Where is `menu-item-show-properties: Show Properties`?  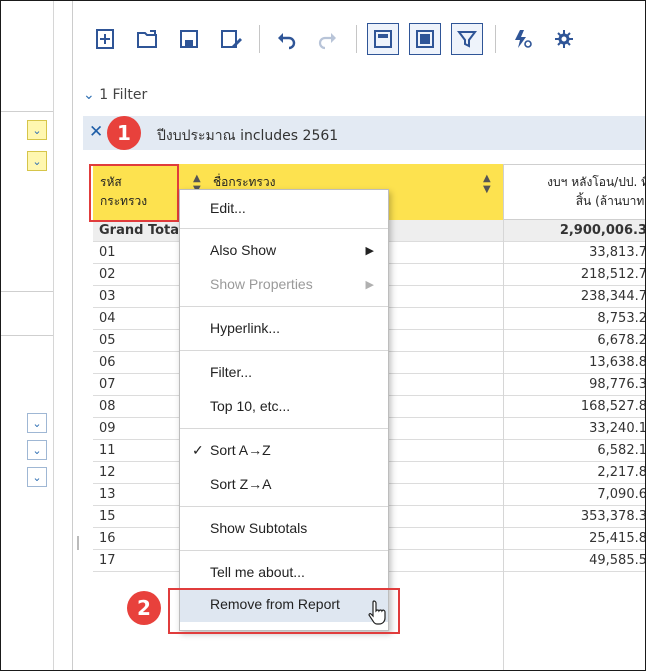 menu-item-show-properties: Show Properties is located at coordinates (261, 284).